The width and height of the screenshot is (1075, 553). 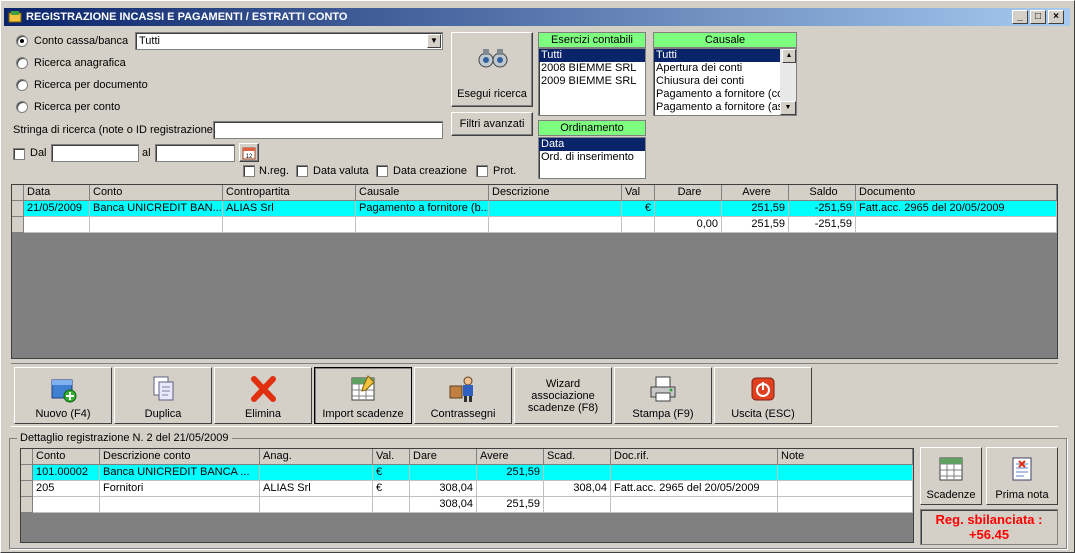 I want to click on grid-cell: €, so click(x=391, y=489).